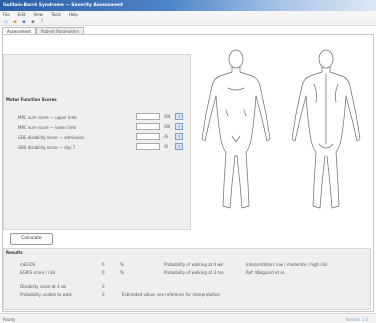 This screenshot has width=376, height=323. Describe the element at coordinates (194, 272) in the screenshot. I see `result-note: Probability of walking at 3 mo:` at that location.